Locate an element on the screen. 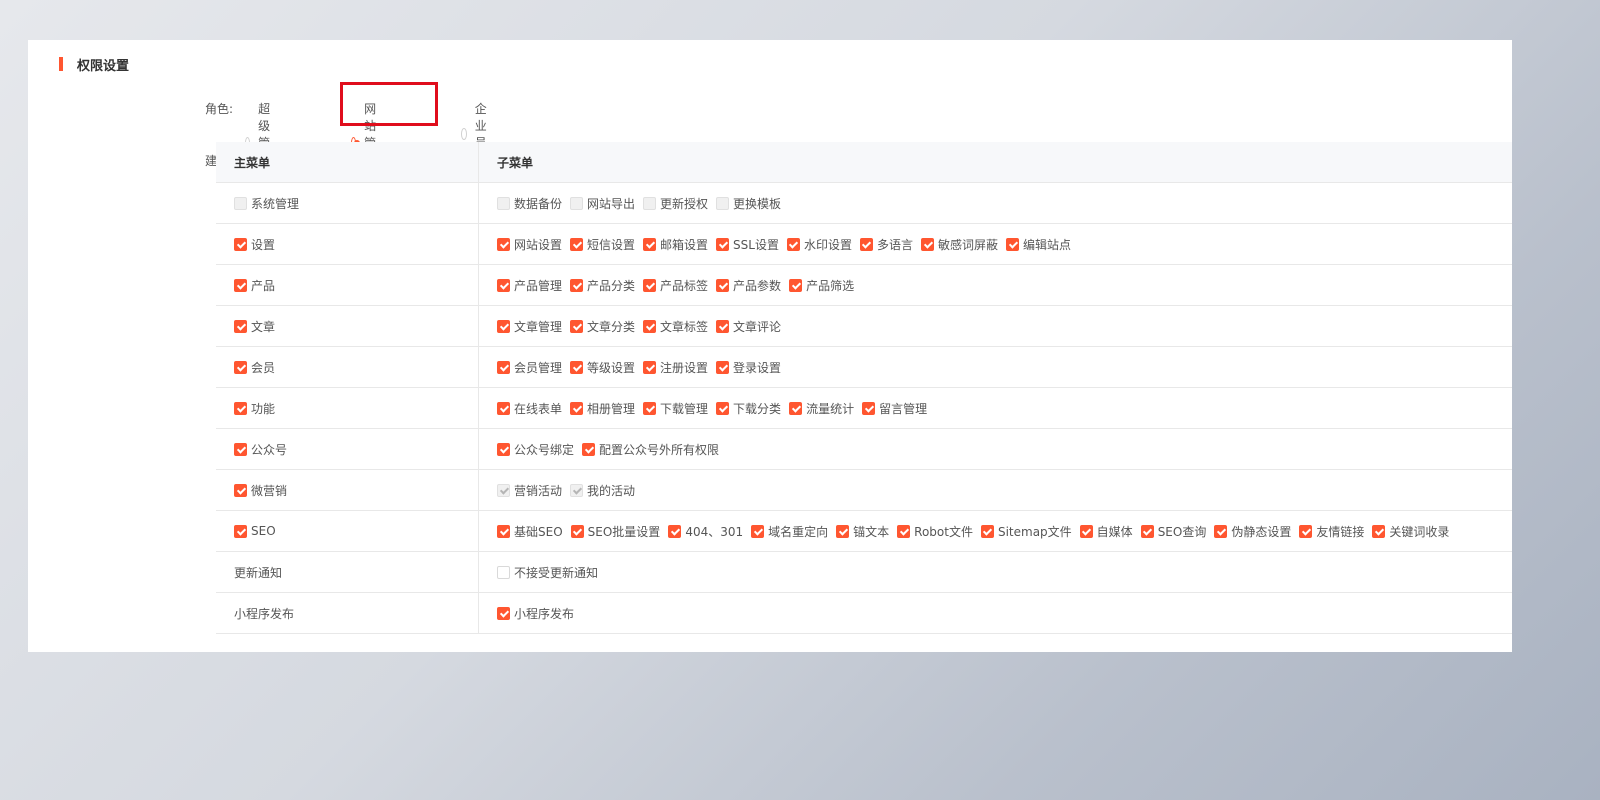 This screenshot has height=800, width=1600. sub-menu-checkbox: 产品参数 is located at coordinates (748, 285).